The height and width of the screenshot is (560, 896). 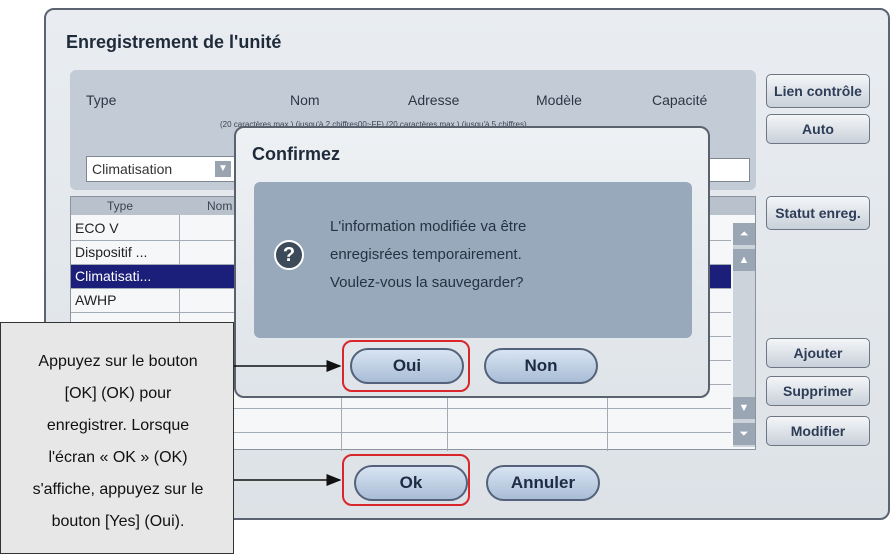 What do you see at coordinates (118, 457) in the screenshot?
I see `callout-line: l'écran « OK » (OK)` at bounding box center [118, 457].